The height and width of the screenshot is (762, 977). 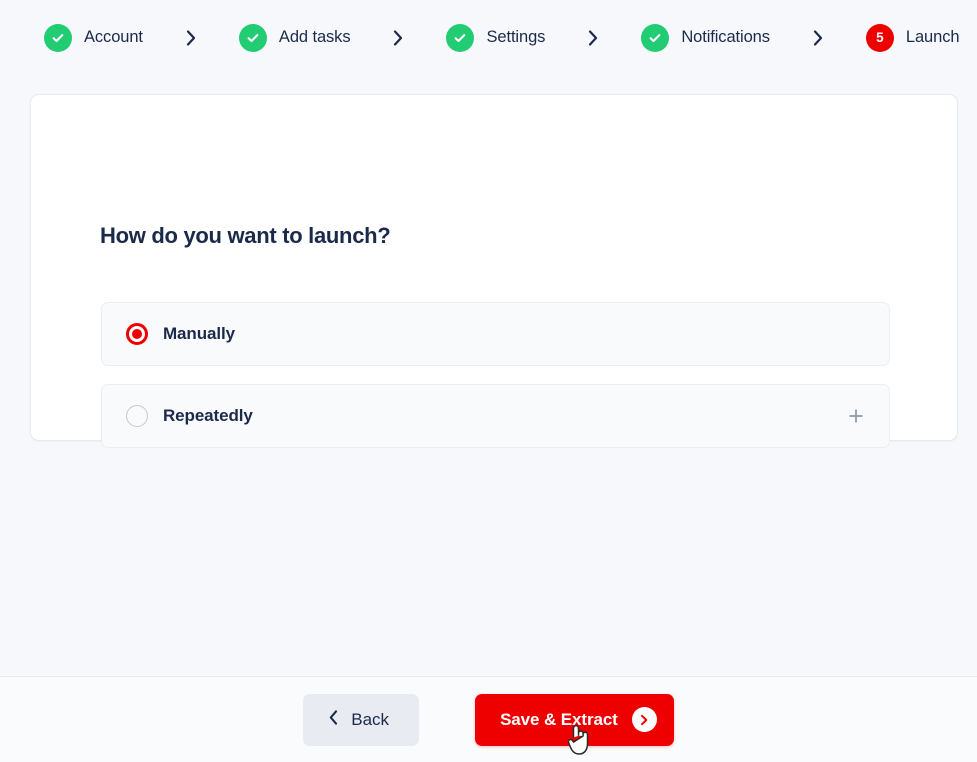 I want to click on step-number-badge: 5, so click(x=879, y=37).